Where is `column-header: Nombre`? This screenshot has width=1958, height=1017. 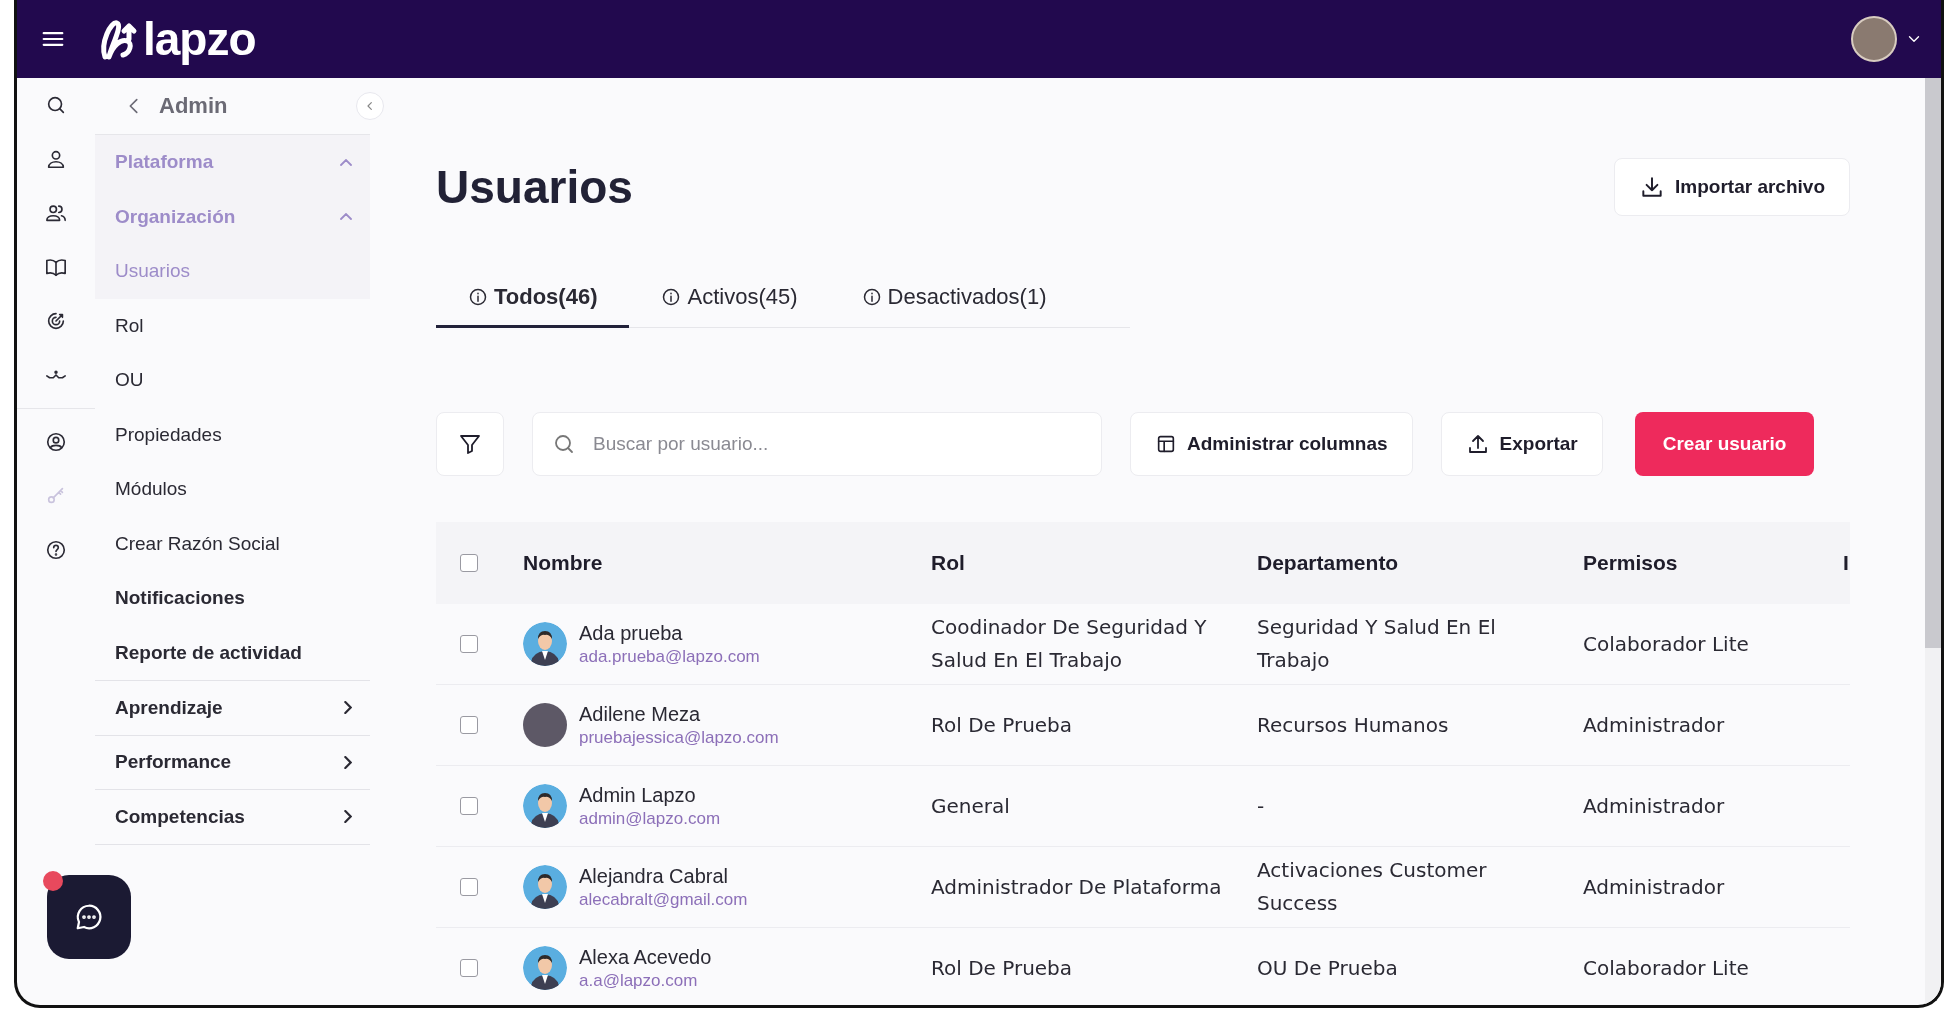
column-header: Nombre is located at coordinates (727, 563).